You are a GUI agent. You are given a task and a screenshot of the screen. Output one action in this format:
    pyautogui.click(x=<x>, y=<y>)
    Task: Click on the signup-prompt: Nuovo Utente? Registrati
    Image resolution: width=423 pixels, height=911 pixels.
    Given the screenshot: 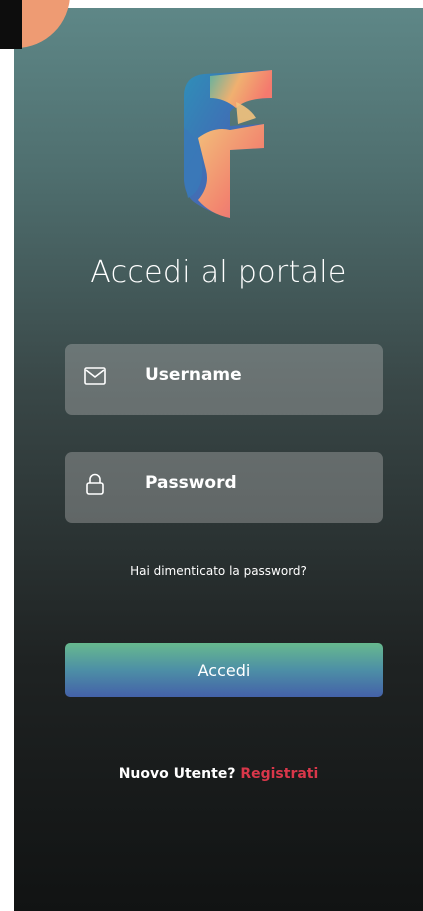 What is the action you would take?
    pyautogui.click(x=218, y=774)
    